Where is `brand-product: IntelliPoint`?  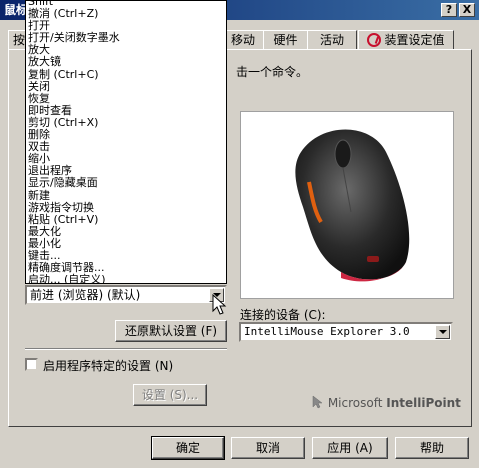
brand-product: IntelliPoint is located at coordinates (423, 403).